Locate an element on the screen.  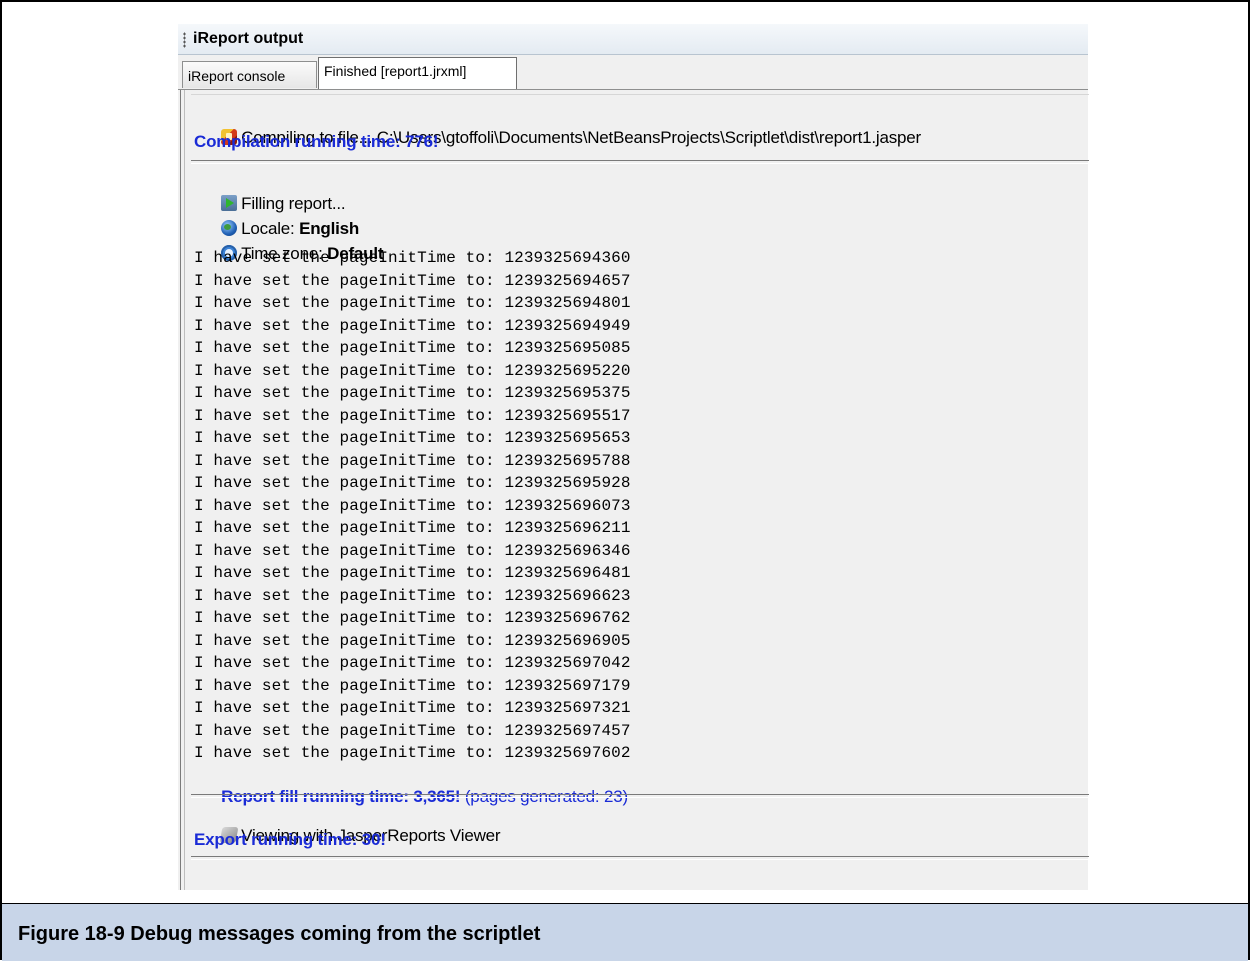
window-titlebar: iReport output is located at coordinates (633, 39).